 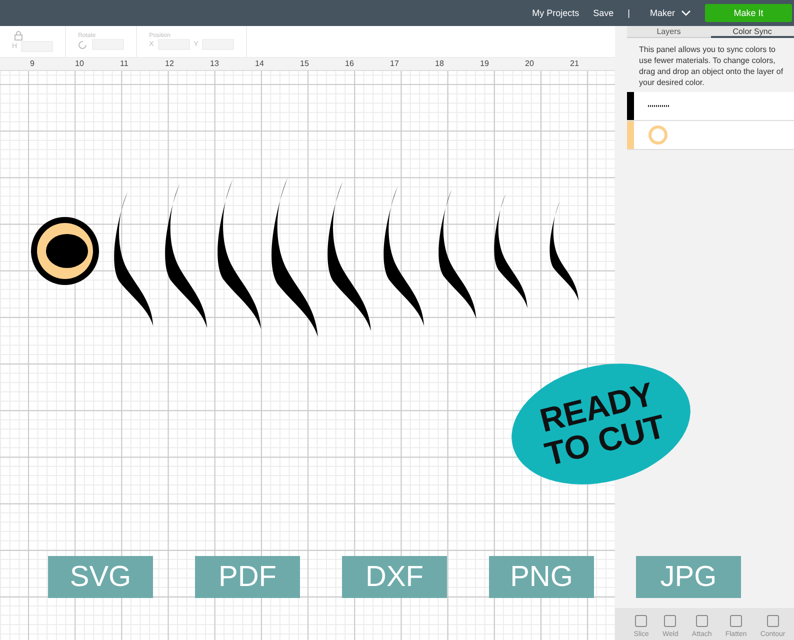 I want to click on rotate-icon, so click(x=83, y=45).